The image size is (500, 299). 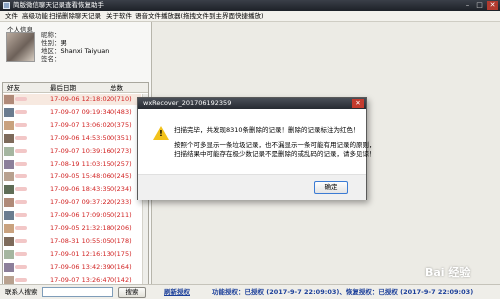 I want to click on contact-last-date: 17-09-07 13:26:47, so click(x=80, y=279).